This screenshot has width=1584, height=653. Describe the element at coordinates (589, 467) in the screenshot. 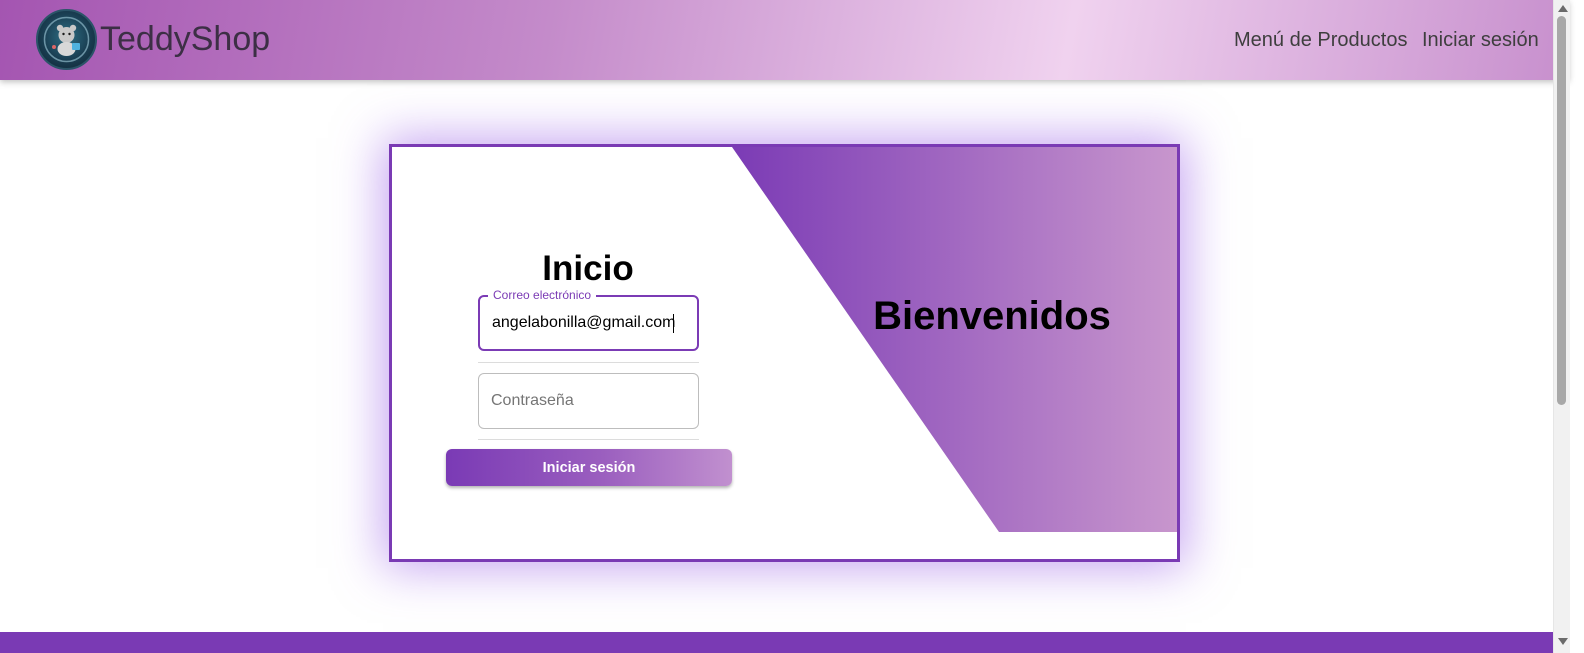

I see `login-submit-button: Iniciar sesión` at that location.